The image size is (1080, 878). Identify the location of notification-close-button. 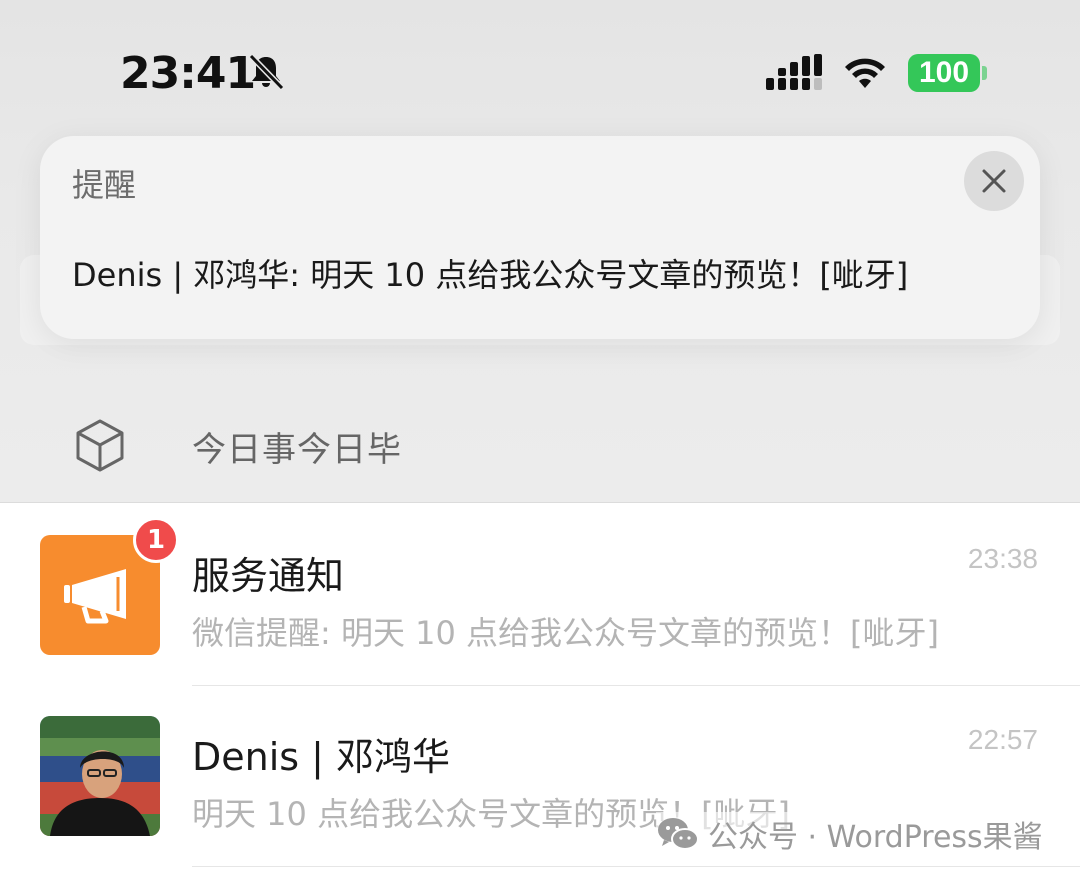
(994, 181).